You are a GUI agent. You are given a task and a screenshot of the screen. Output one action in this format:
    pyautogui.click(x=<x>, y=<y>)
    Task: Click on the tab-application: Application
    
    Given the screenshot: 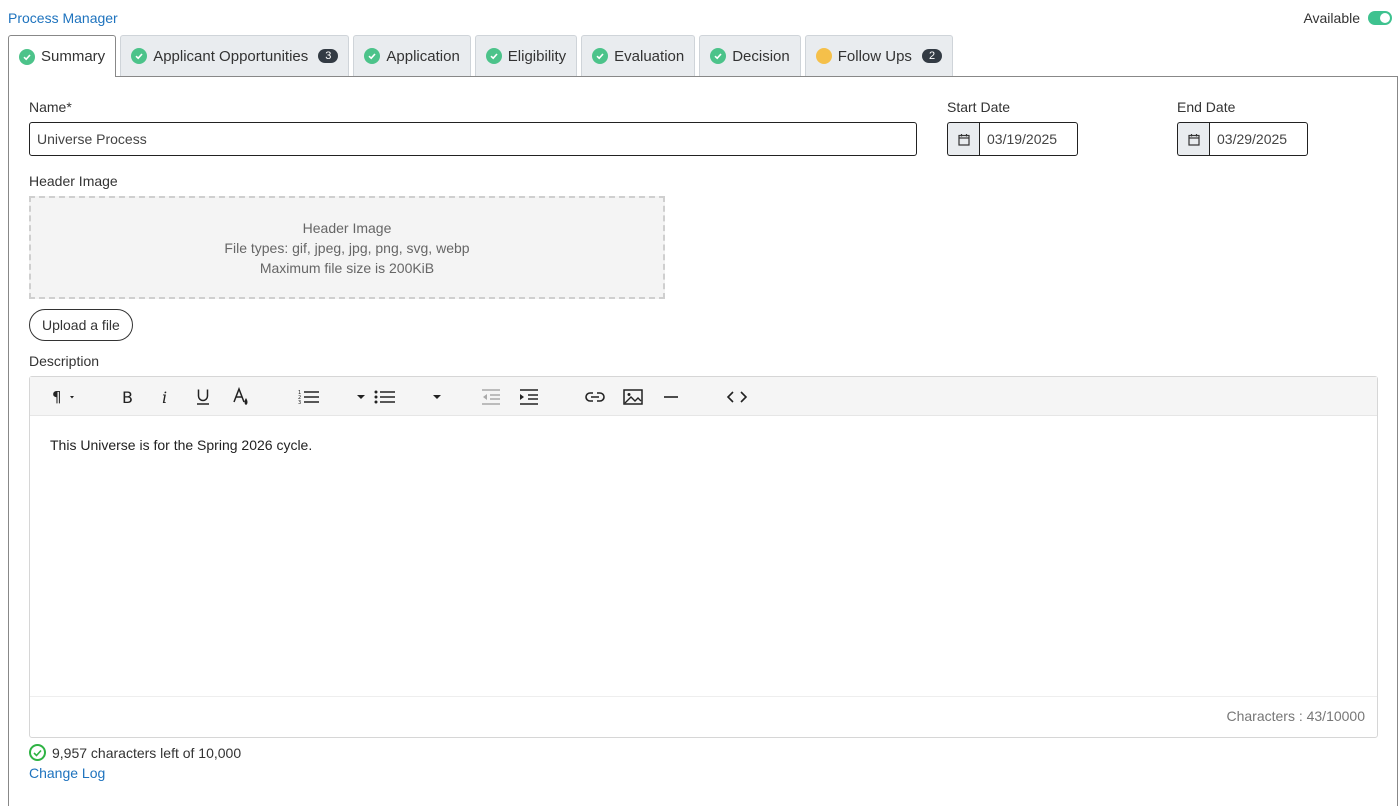 What is the action you would take?
    pyautogui.click(x=412, y=55)
    